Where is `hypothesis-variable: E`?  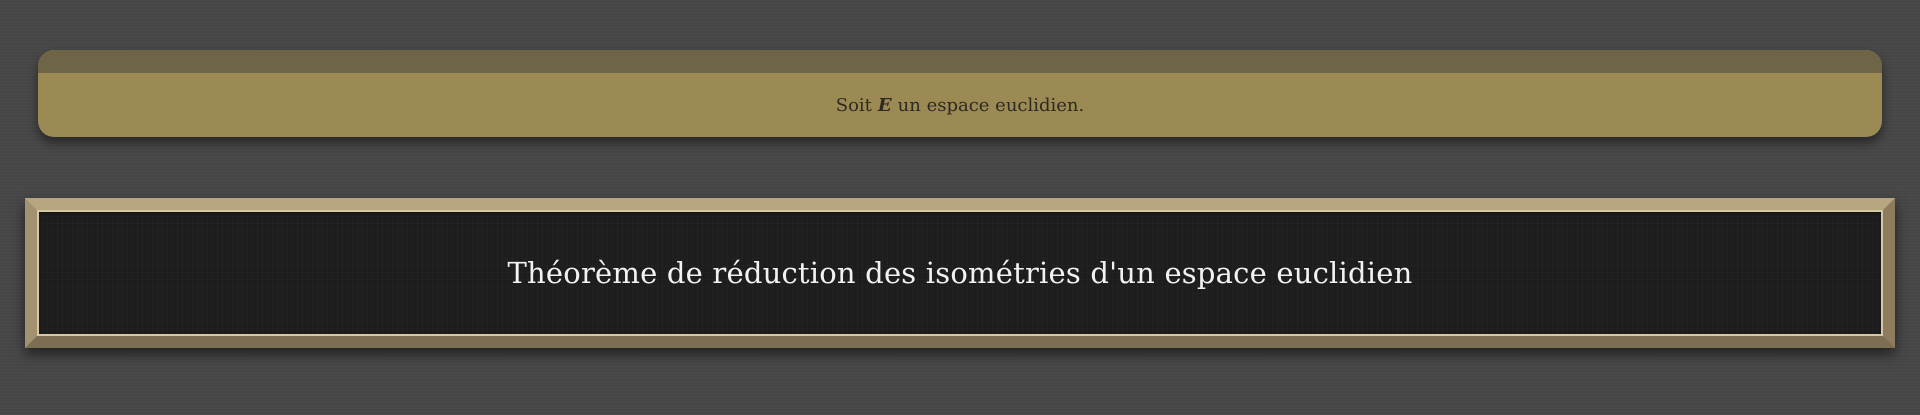
hypothesis-variable: E is located at coordinates (884, 105).